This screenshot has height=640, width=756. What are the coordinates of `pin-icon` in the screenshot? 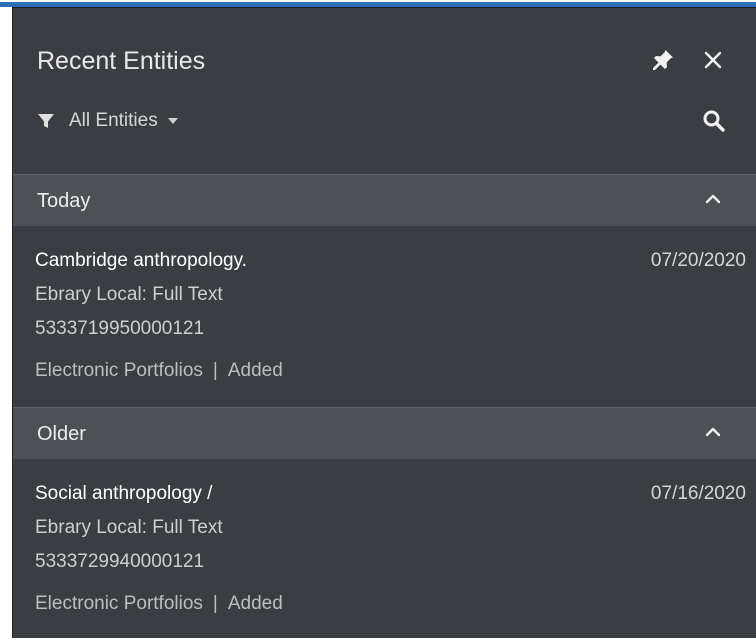 It's located at (663, 60).